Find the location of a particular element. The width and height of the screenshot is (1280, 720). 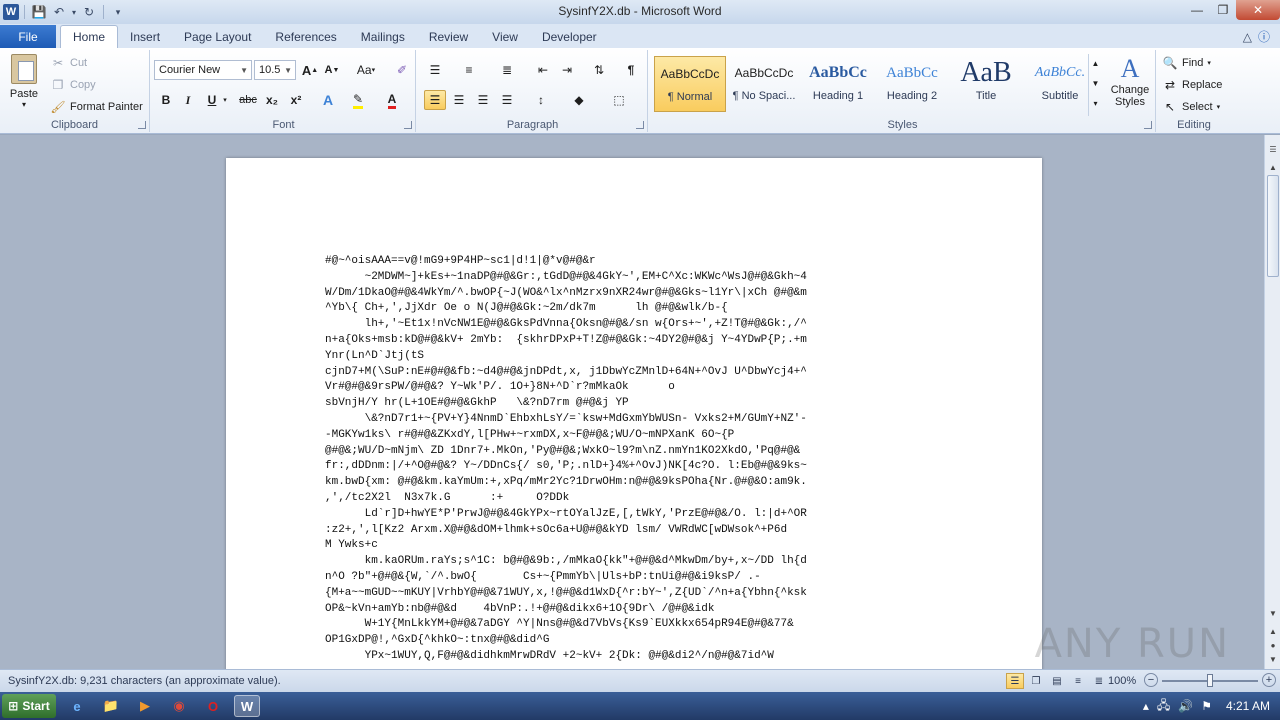

close-button: ✕ is located at coordinates (1258, 10).